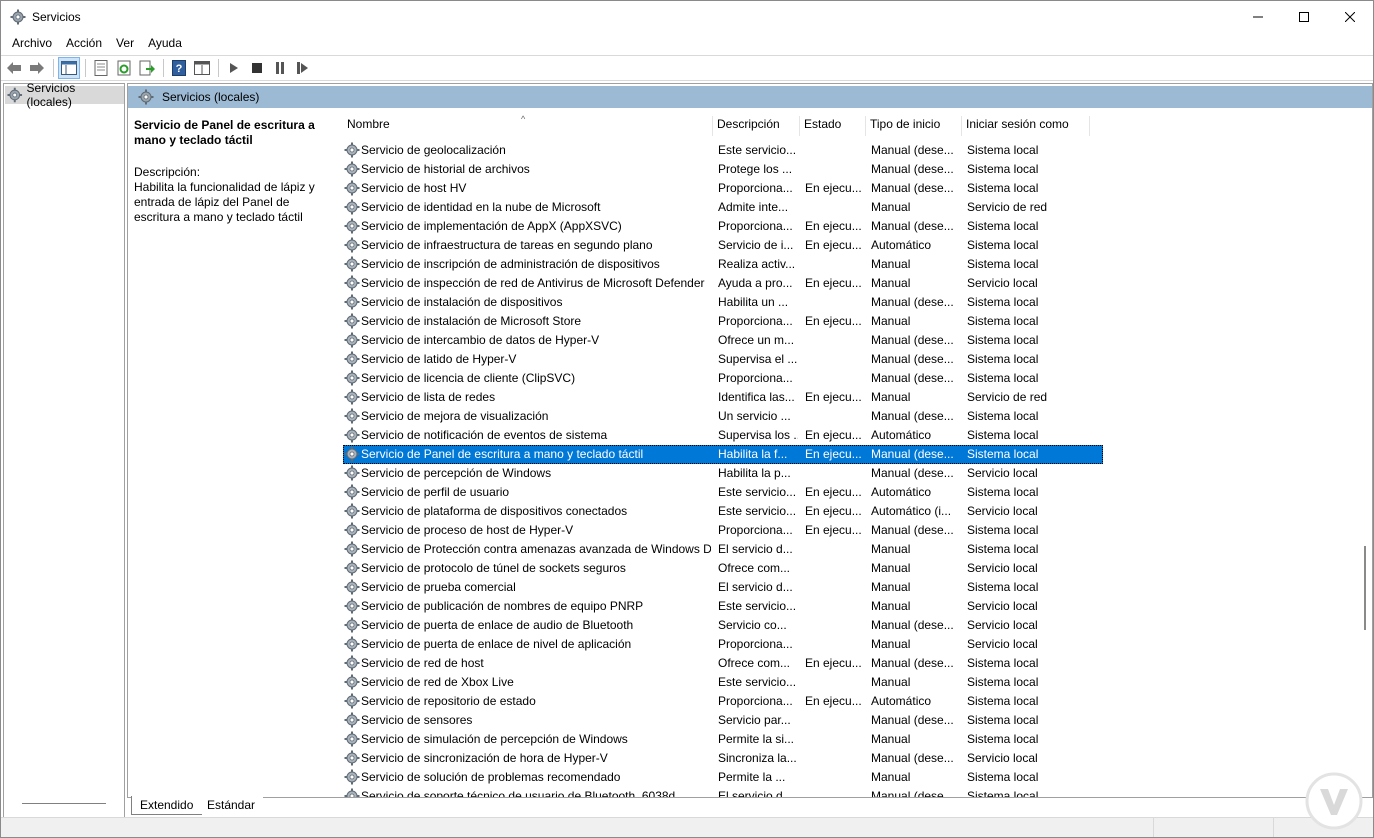 The height and width of the screenshot is (838, 1374). What do you see at coordinates (303, 68) in the screenshot?
I see `restart-service-button` at bounding box center [303, 68].